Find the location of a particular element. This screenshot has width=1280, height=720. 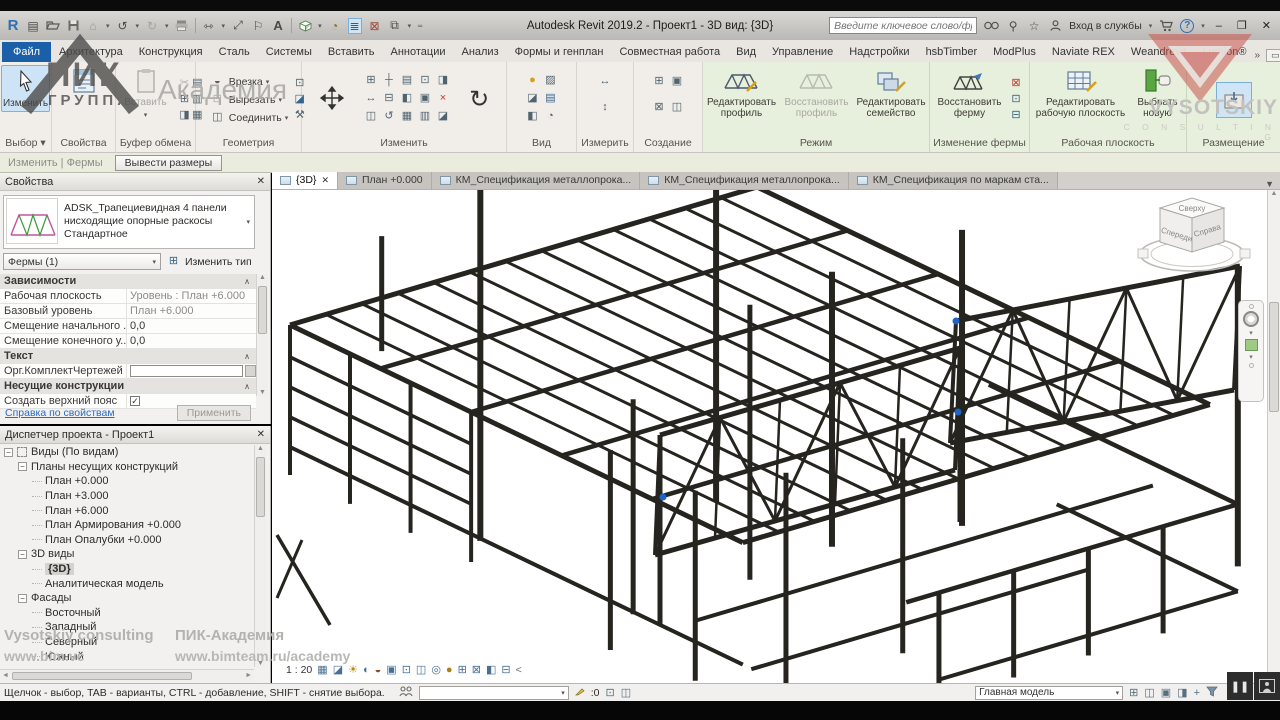

switch-windows-dropdown-icon: ▾ is located at coordinates (410, 26).